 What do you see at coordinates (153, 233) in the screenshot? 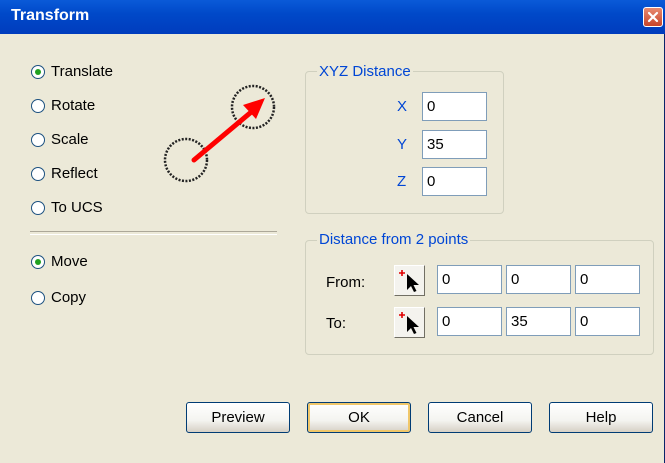
I see `separator` at bounding box center [153, 233].